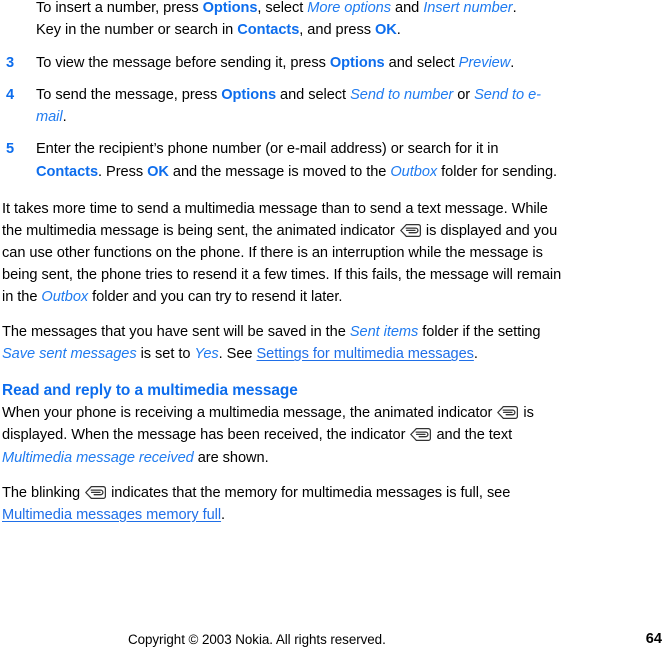  Describe the element at coordinates (10, 63) in the screenshot. I see `step-number-3: 3` at that location.